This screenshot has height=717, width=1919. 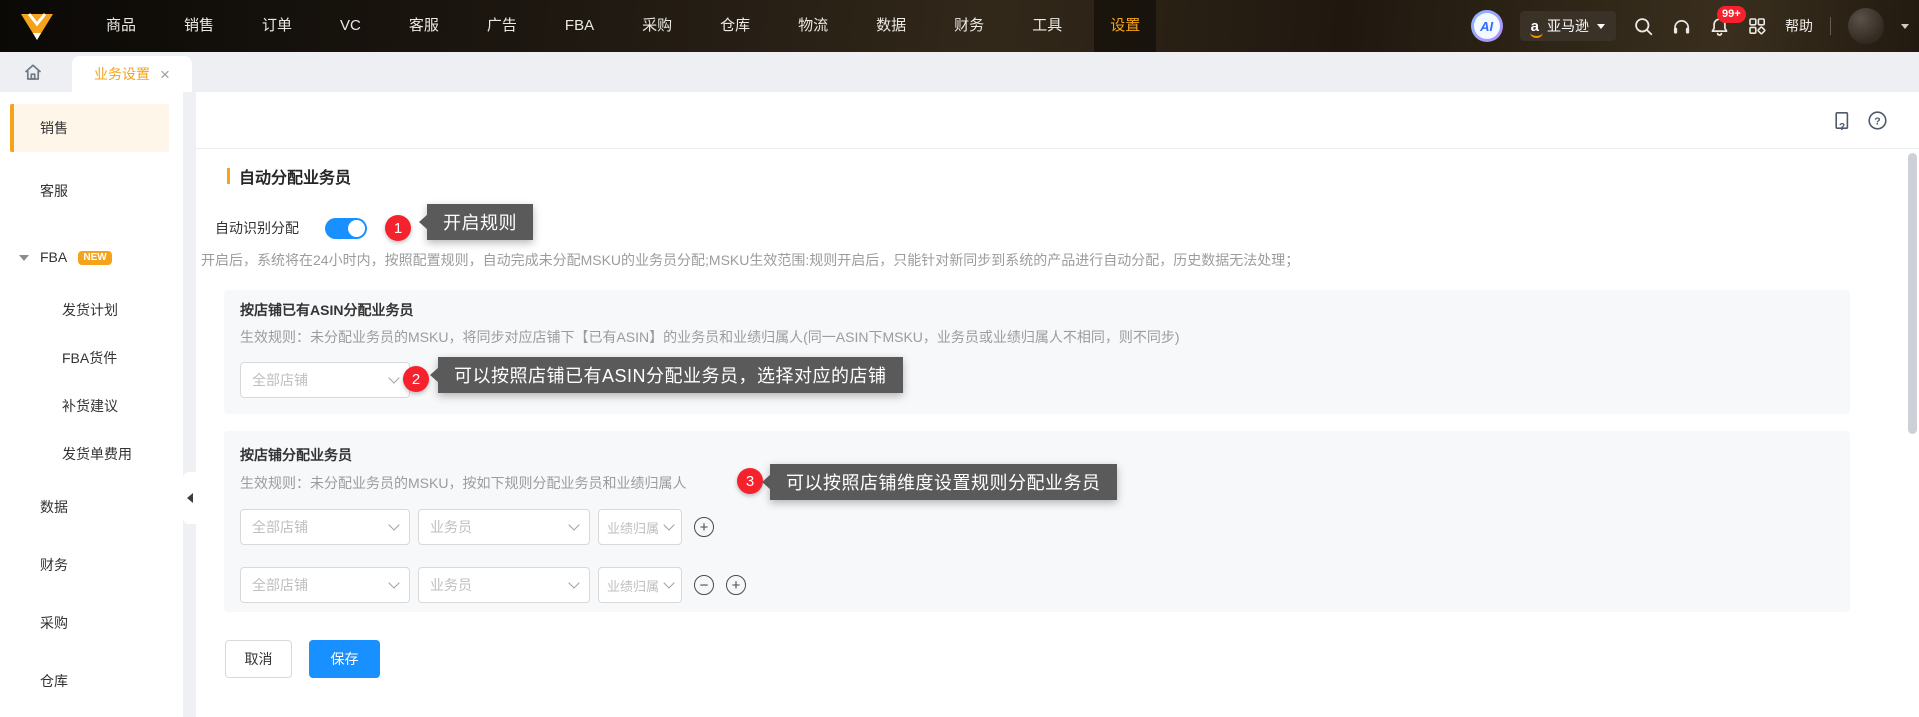 What do you see at coordinates (189, 498) in the screenshot?
I see `sidebar-collapse-handle` at bounding box center [189, 498].